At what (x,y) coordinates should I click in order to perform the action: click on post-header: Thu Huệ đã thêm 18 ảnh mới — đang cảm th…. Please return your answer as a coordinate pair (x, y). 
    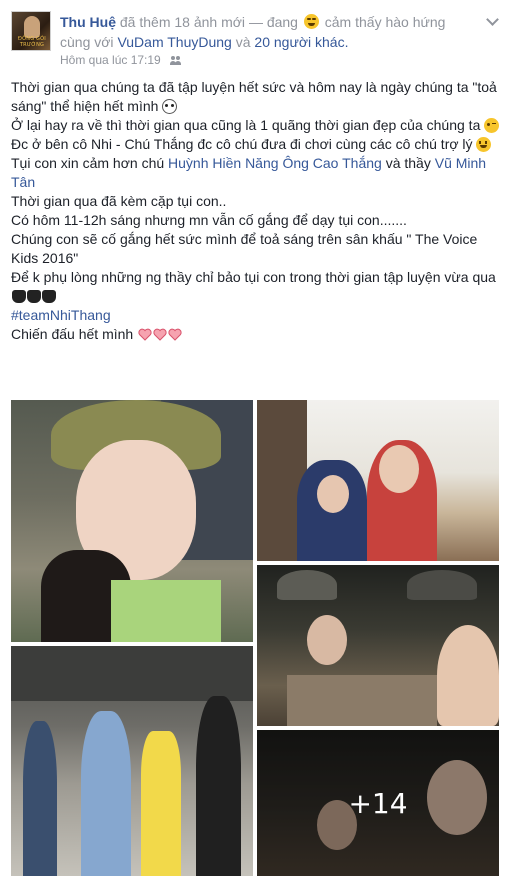
    Looking at the image, I should click on (270, 32).